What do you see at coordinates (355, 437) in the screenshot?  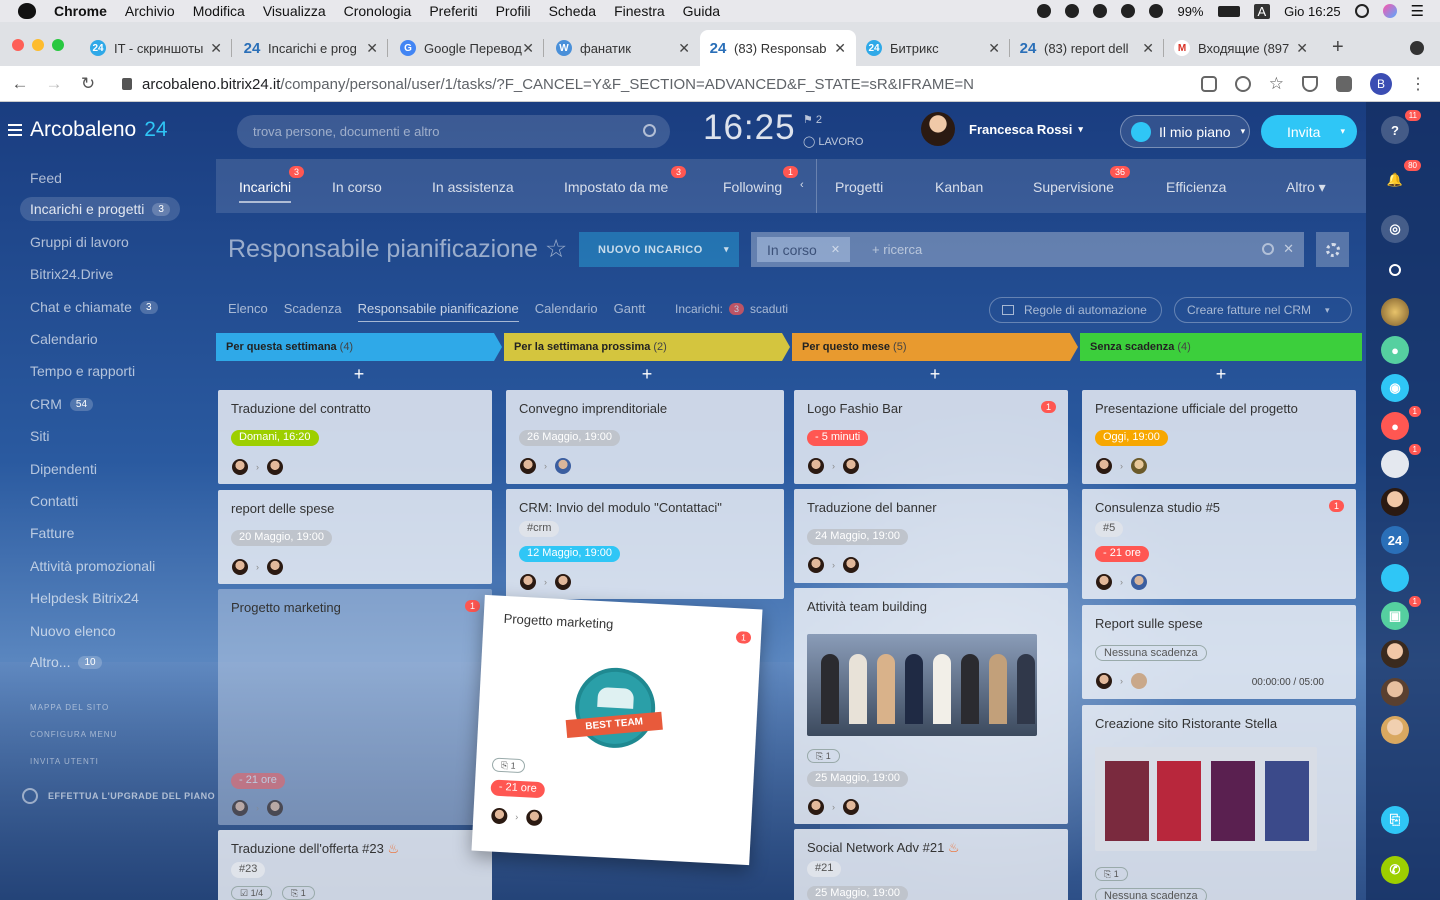 I see `task-card: Traduzione del contratto Domani, 16:20 ›` at bounding box center [355, 437].